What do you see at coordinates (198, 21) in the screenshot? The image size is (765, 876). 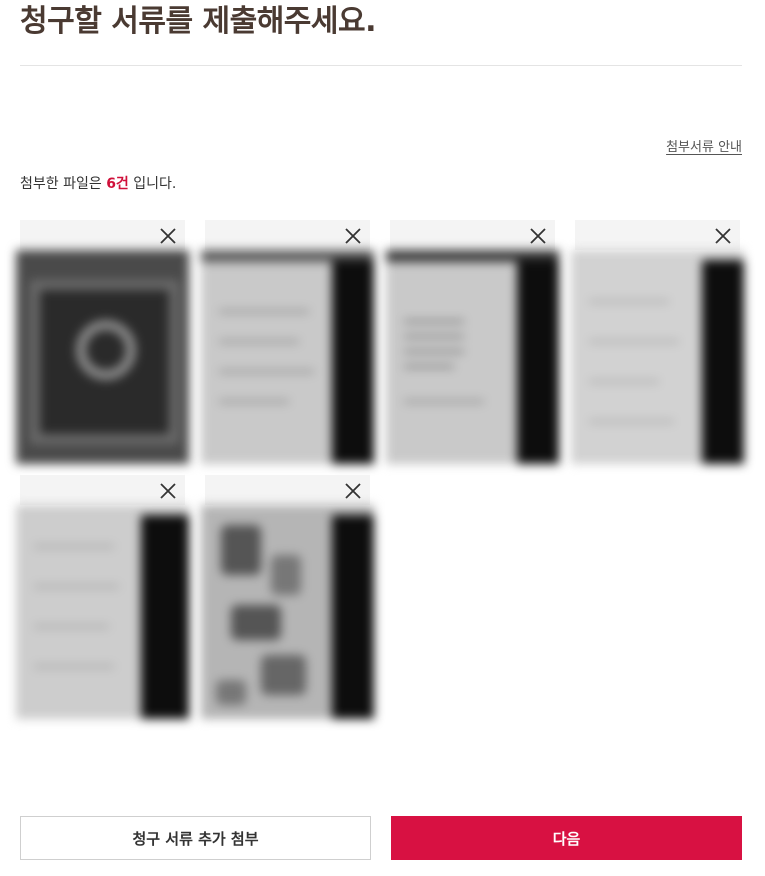 I see `page-title: 청구할 서류를 제출해주세요.` at bounding box center [198, 21].